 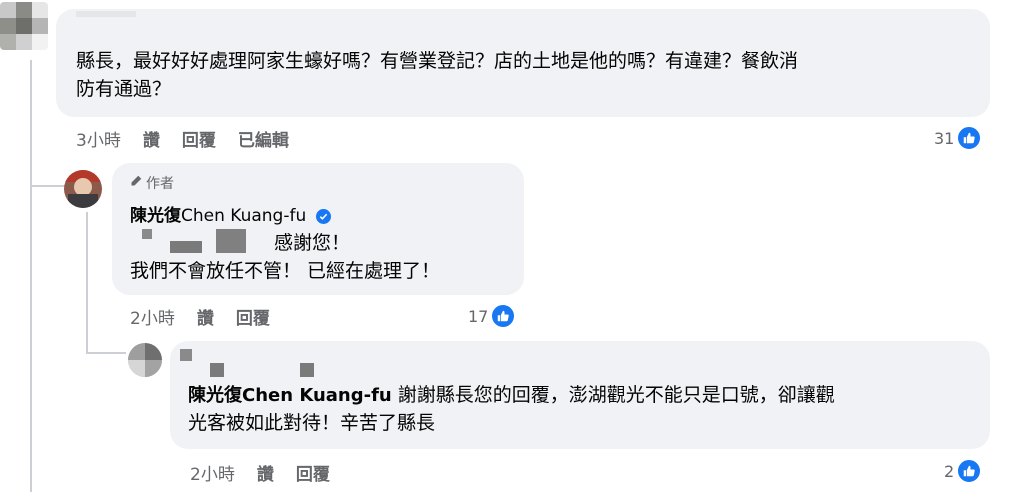 What do you see at coordinates (437, 61) in the screenshot?
I see `comment-text-line1: 縣長，最好好好處理阿家生蠔好嗎？有營業登記？店的土地是他的嗎？有違建？餐飲消` at bounding box center [437, 61].